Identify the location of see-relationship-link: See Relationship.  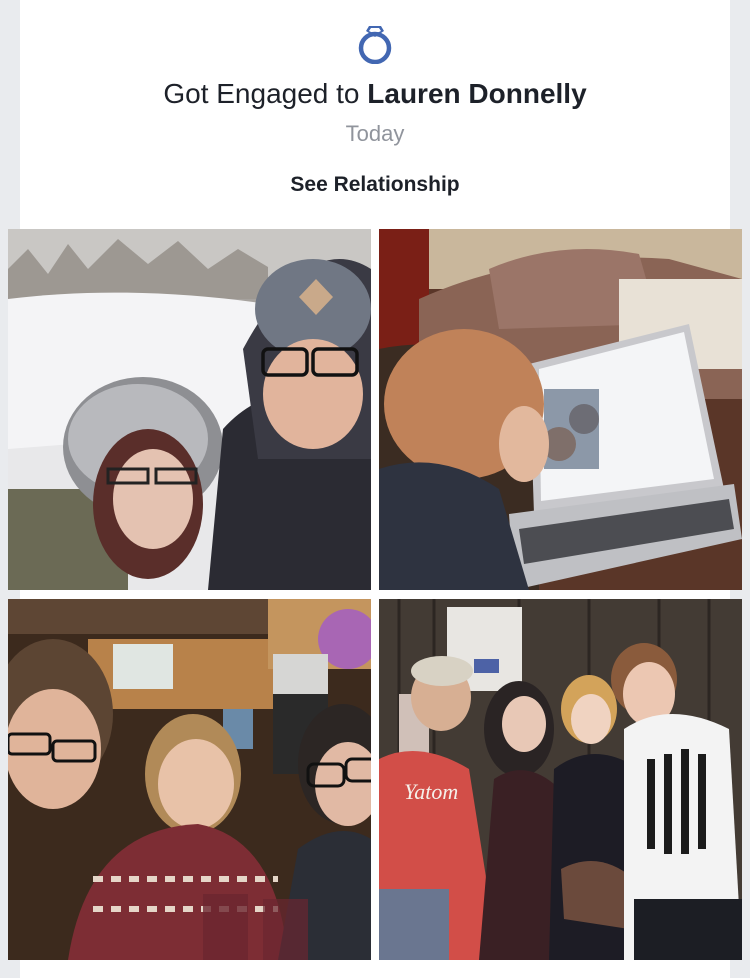
(375, 185).